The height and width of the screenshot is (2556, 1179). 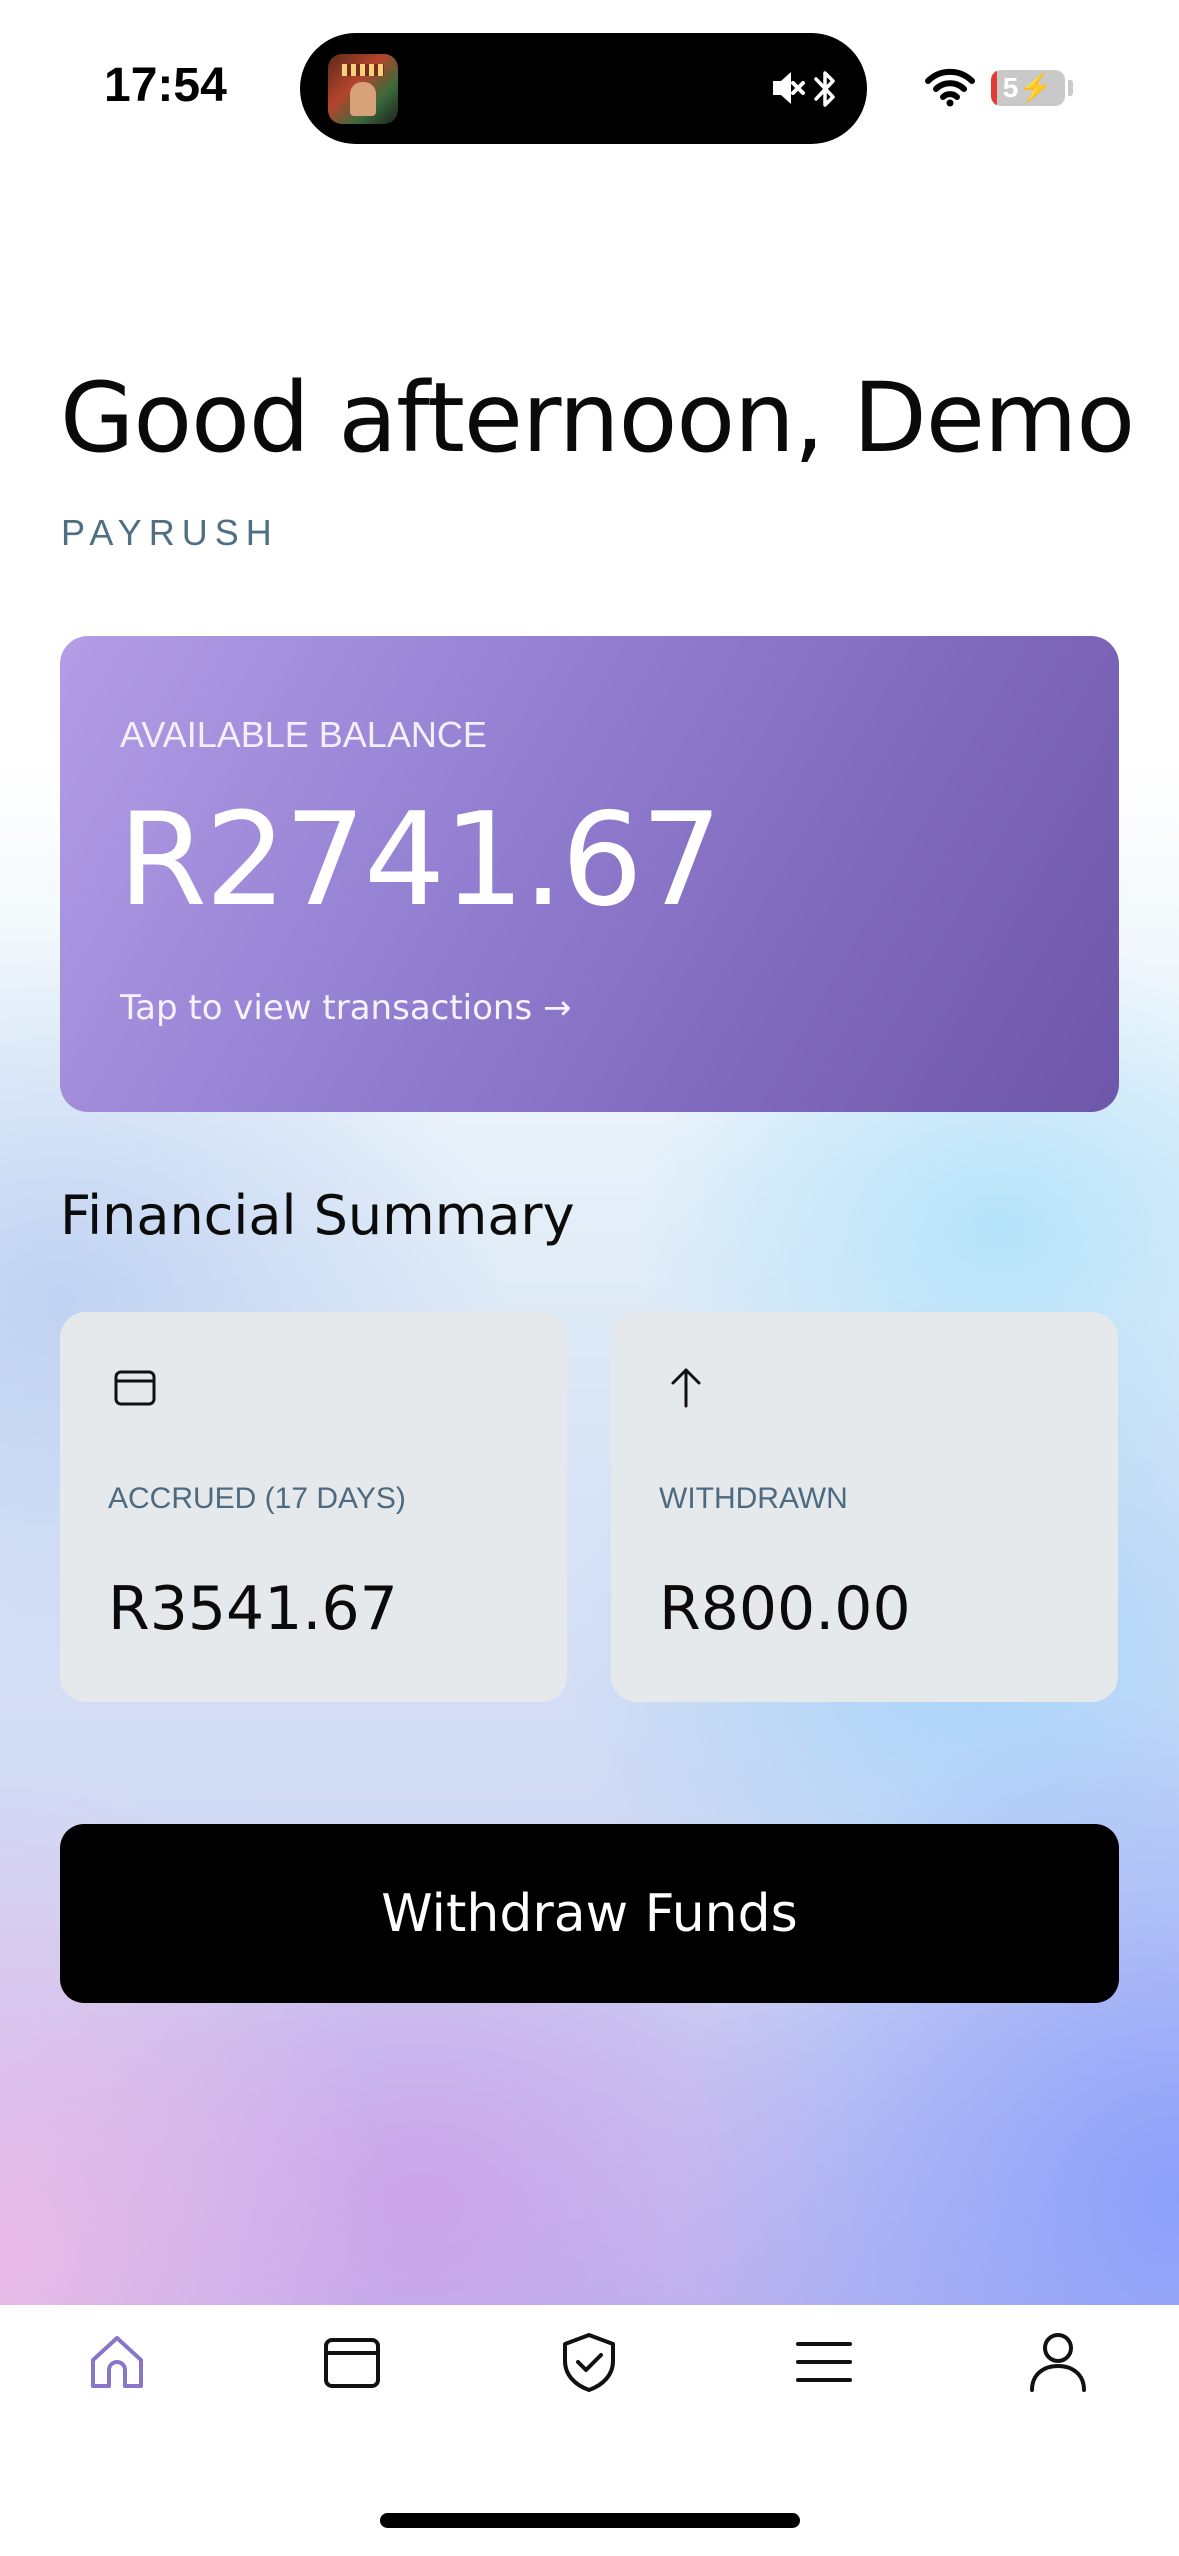 I want to click on battery-cap, so click(x=1070, y=88).